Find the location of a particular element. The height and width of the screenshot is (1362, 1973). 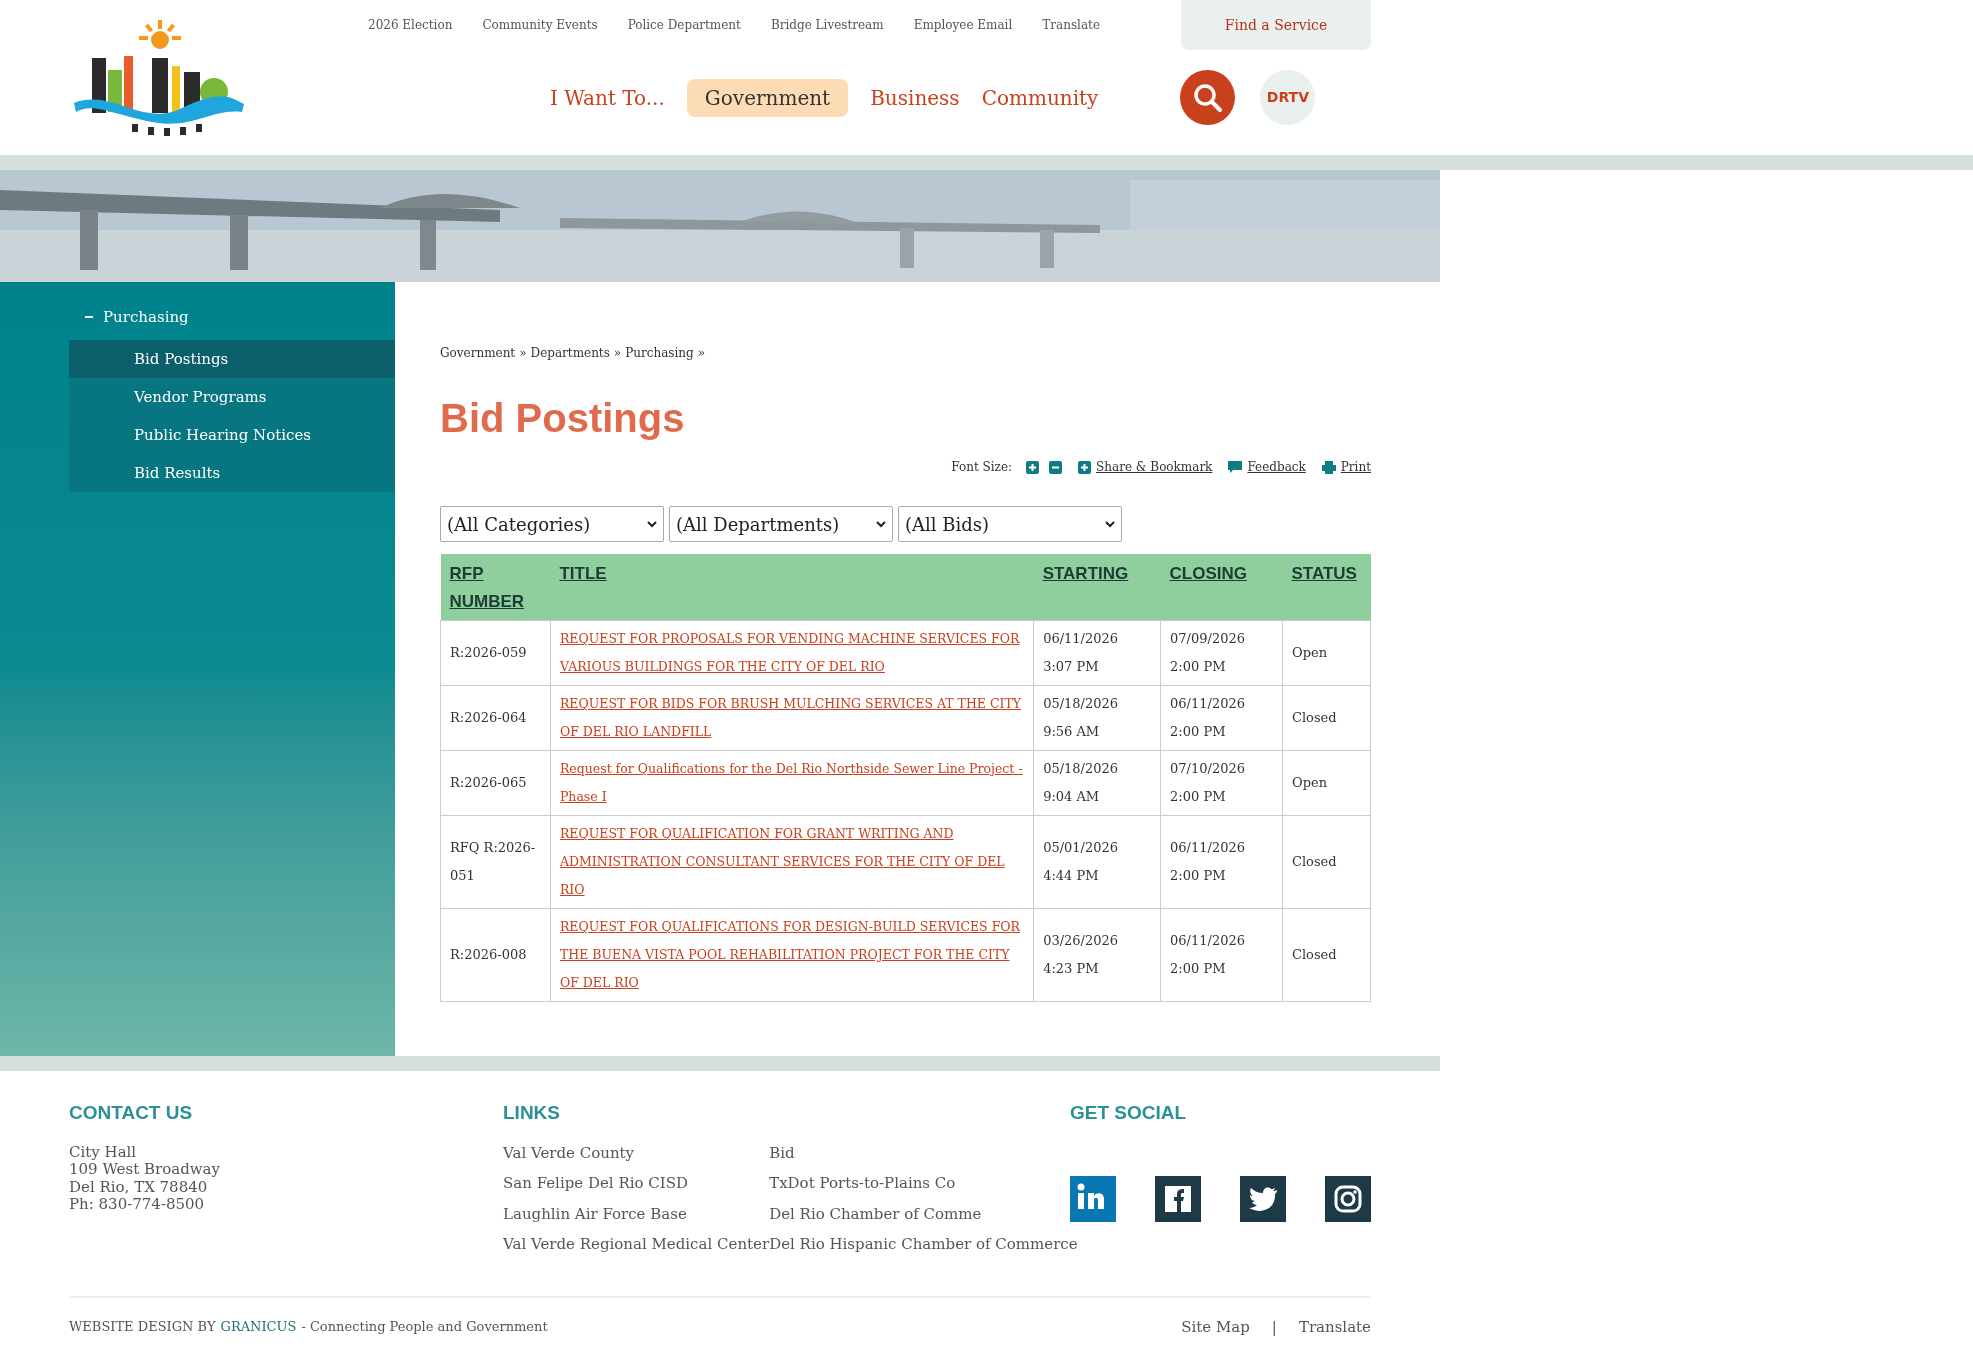

table-cell: RFQ R:2026-051 is located at coordinates (495, 862).